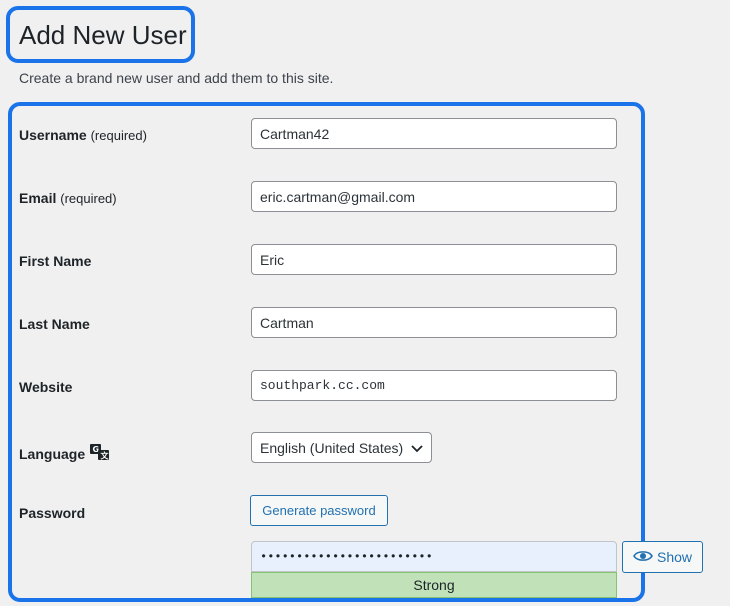 The image size is (730, 606). What do you see at coordinates (322, 385) in the screenshot?
I see `website-value: southpark.cc.com` at bounding box center [322, 385].